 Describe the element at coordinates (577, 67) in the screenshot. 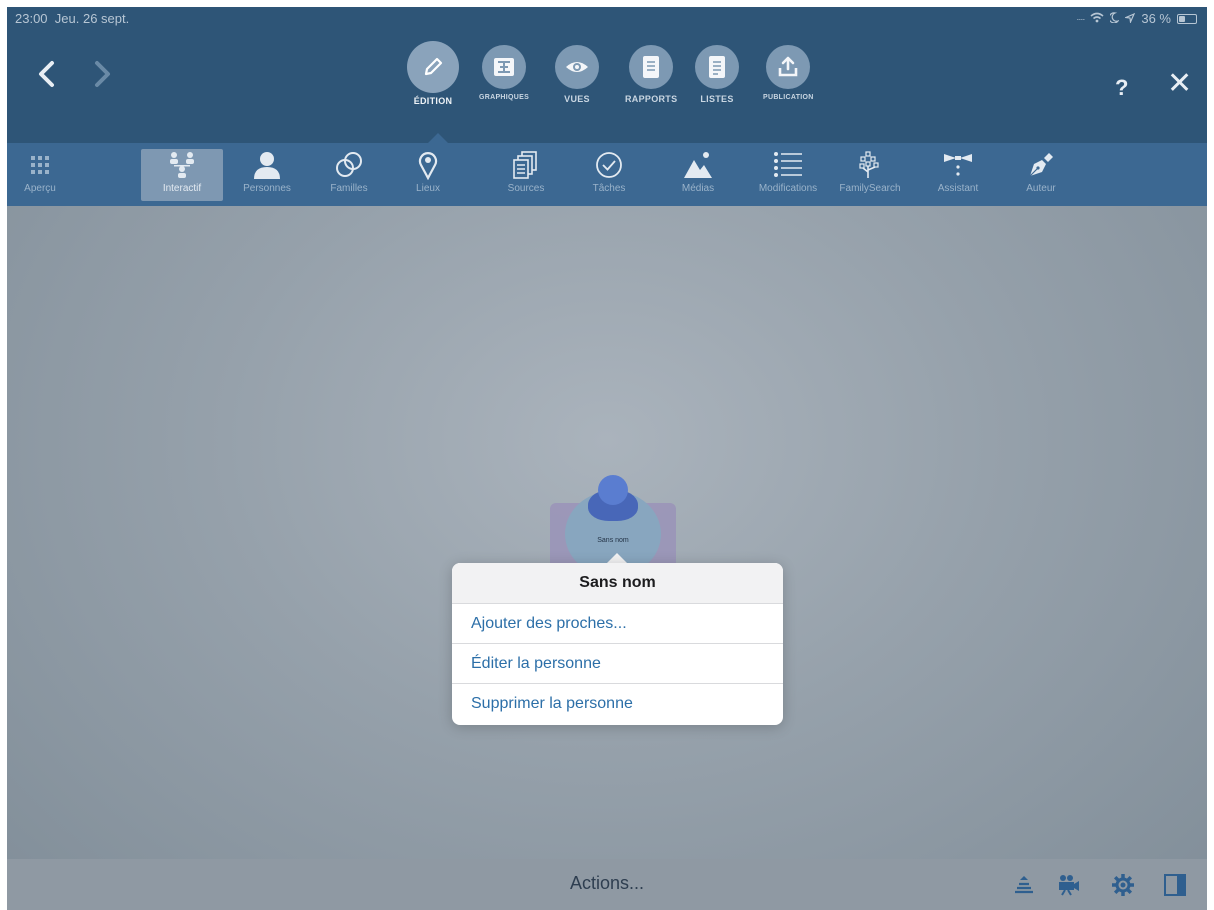

I see `eye-icon` at that location.